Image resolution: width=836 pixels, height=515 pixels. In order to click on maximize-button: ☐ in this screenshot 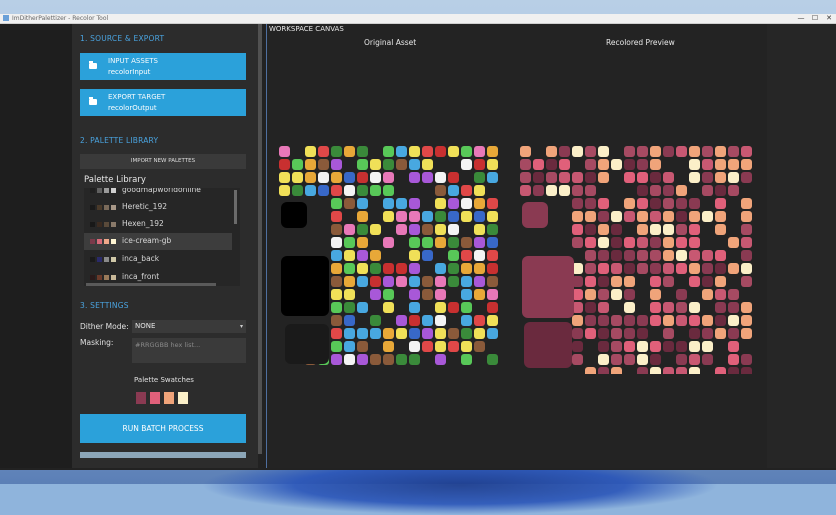, I will do `click(815, 18)`.